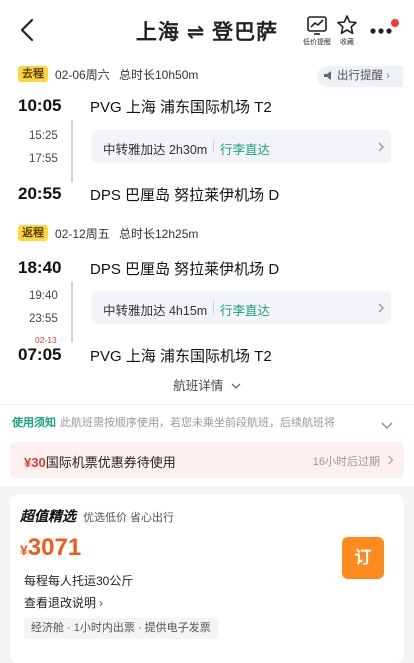  Describe the element at coordinates (82, 234) in the screenshot. I see `inbound-date: 02-12周五` at that location.